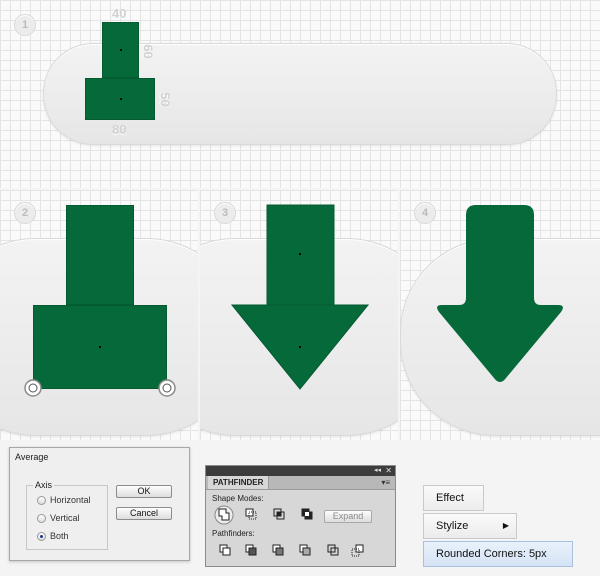 Image resolution: width=600 pixels, height=576 pixels. Describe the element at coordinates (165, 99) in the screenshot. I see `dimension-bottom-height: 50` at that location.